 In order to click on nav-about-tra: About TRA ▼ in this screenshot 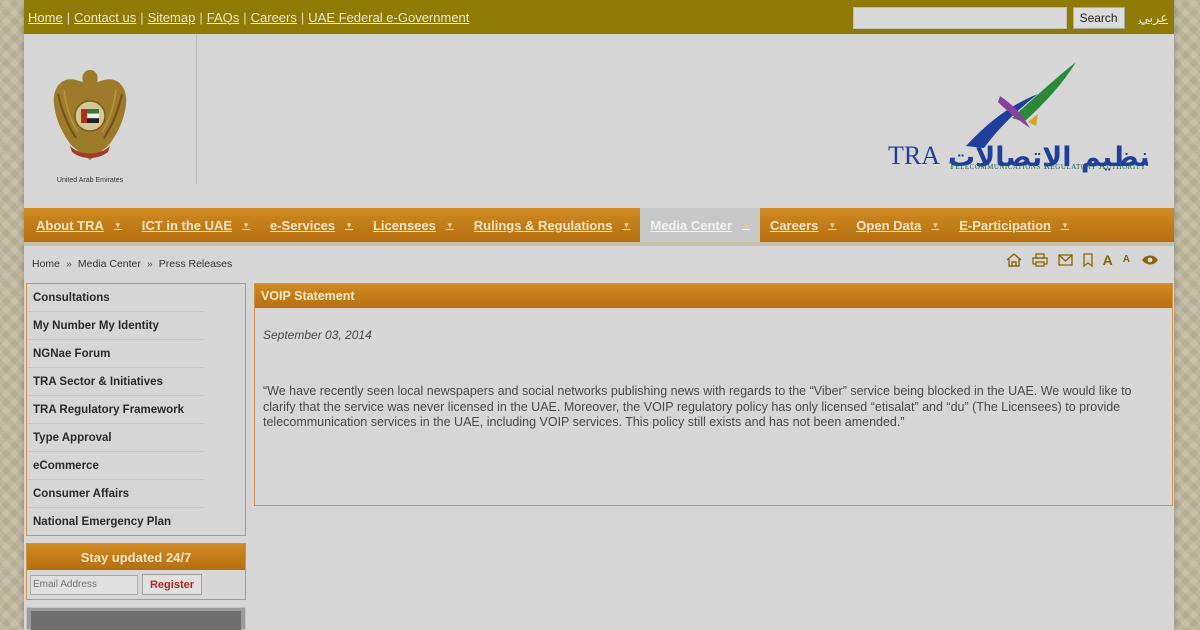, I will do `click(79, 225)`.